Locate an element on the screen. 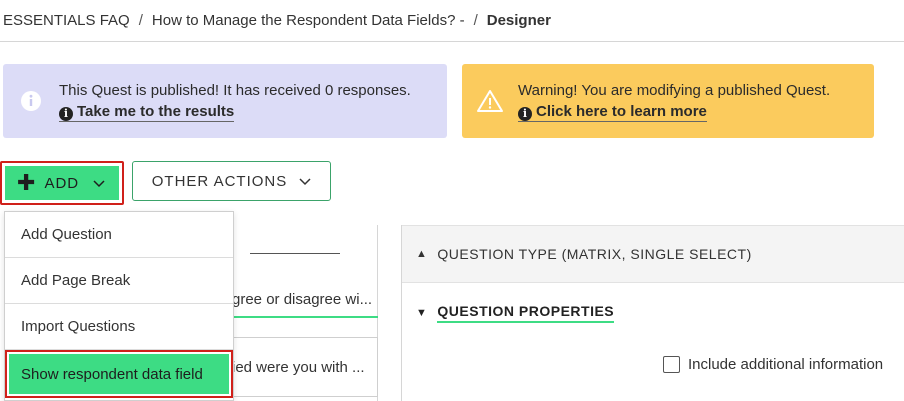 Image resolution: width=904 pixels, height=401 pixels. info-circle-icon is located at coordinates (31, 101).